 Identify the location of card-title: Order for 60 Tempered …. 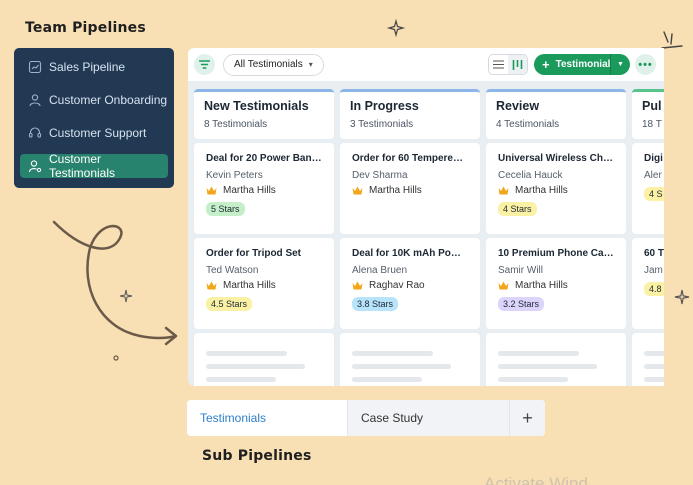
(410, 158).